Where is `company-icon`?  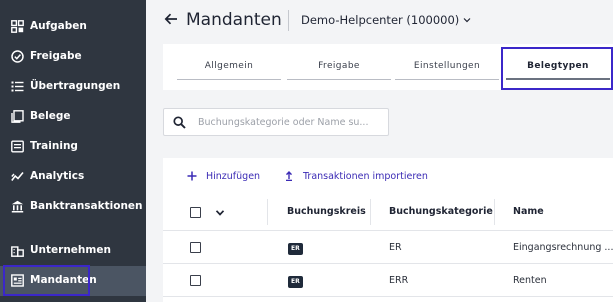 company-icon is located at coordinates (17, 251).